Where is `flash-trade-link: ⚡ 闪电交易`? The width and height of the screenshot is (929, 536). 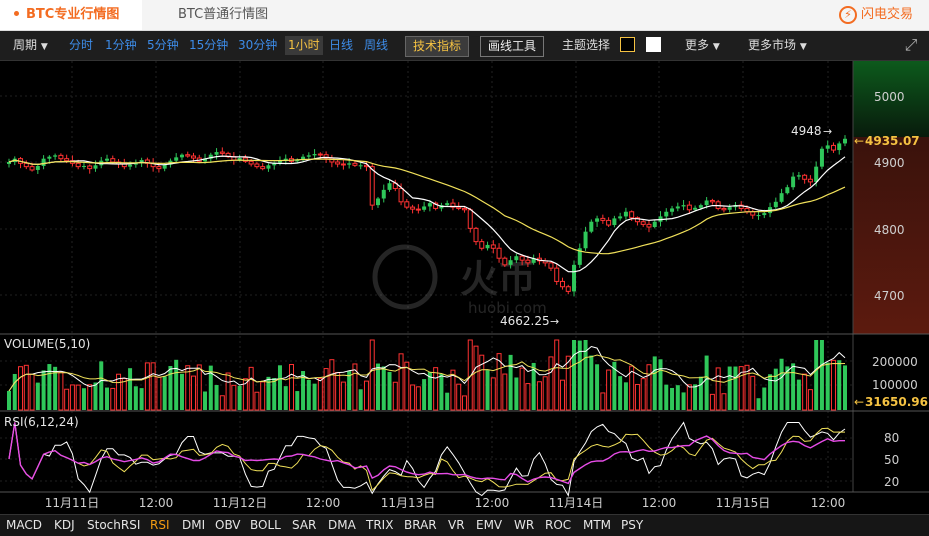 flash-trade-link: ⚡ 闪电交易 is located at coordinates (875, 15).